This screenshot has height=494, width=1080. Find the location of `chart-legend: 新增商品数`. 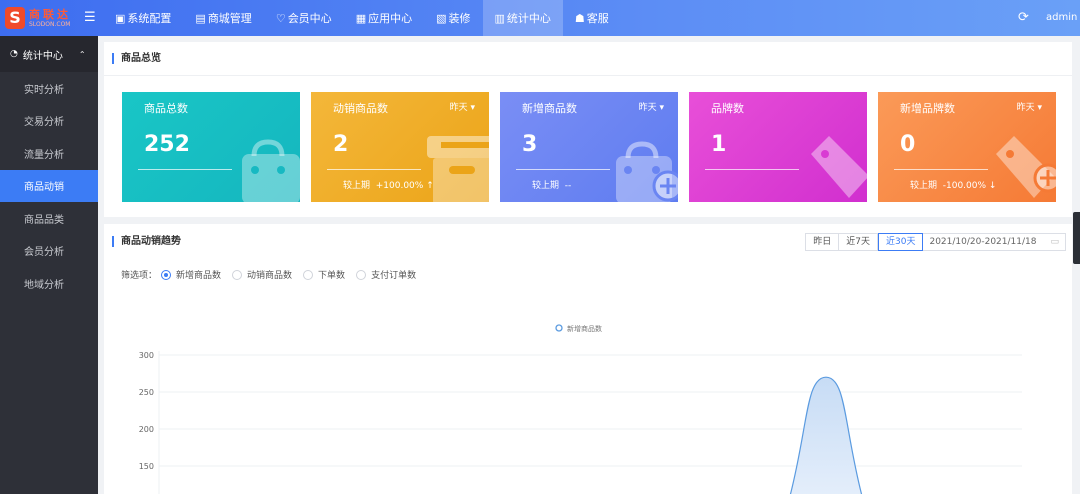

chart-legend: 新增商品数 is located at coordinates (578, 328).